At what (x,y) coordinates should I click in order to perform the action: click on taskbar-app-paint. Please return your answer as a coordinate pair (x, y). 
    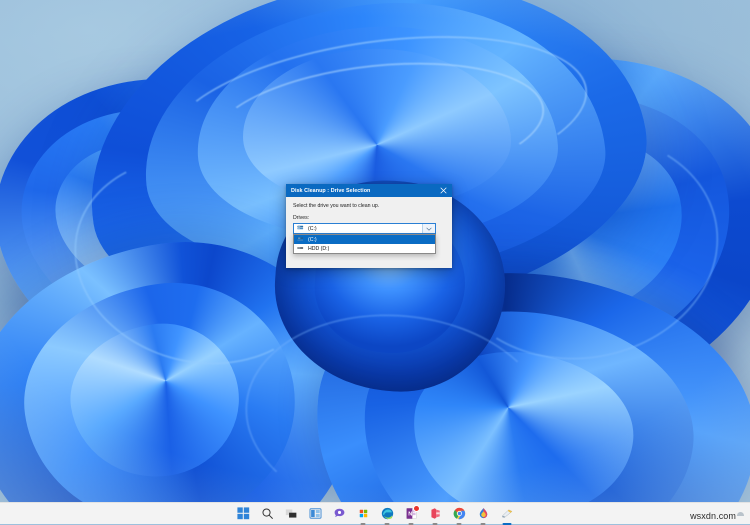
    Looking at the image, I should click on (483, 515).